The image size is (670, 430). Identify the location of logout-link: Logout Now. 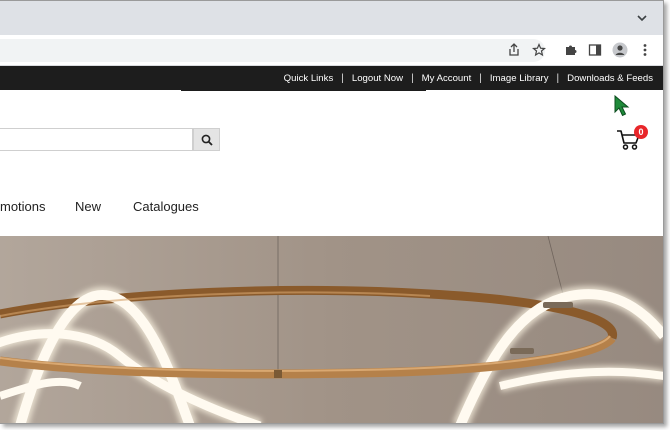
(377, 78).